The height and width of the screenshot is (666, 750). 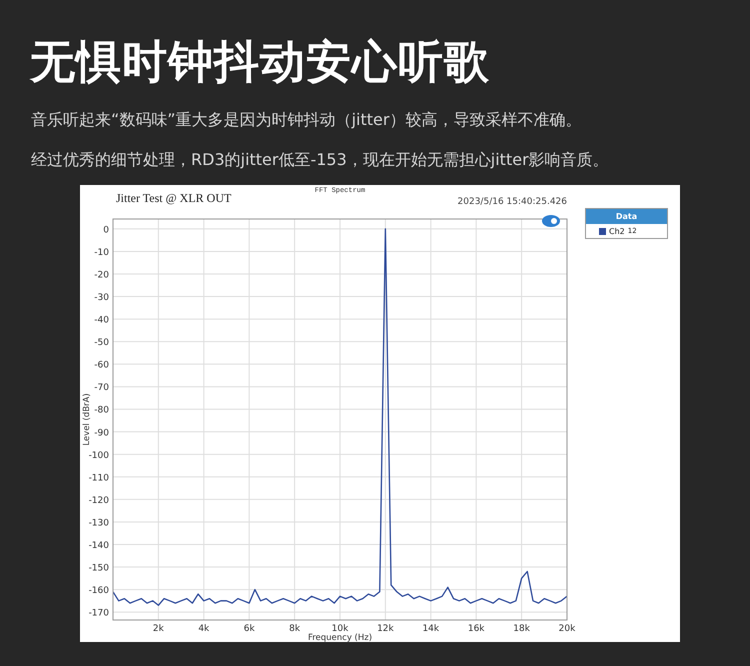 What do you see at coordinates (98, 569) in the screenshot?
I see `y-tick-label: -150` at bounding box center [98, 569].